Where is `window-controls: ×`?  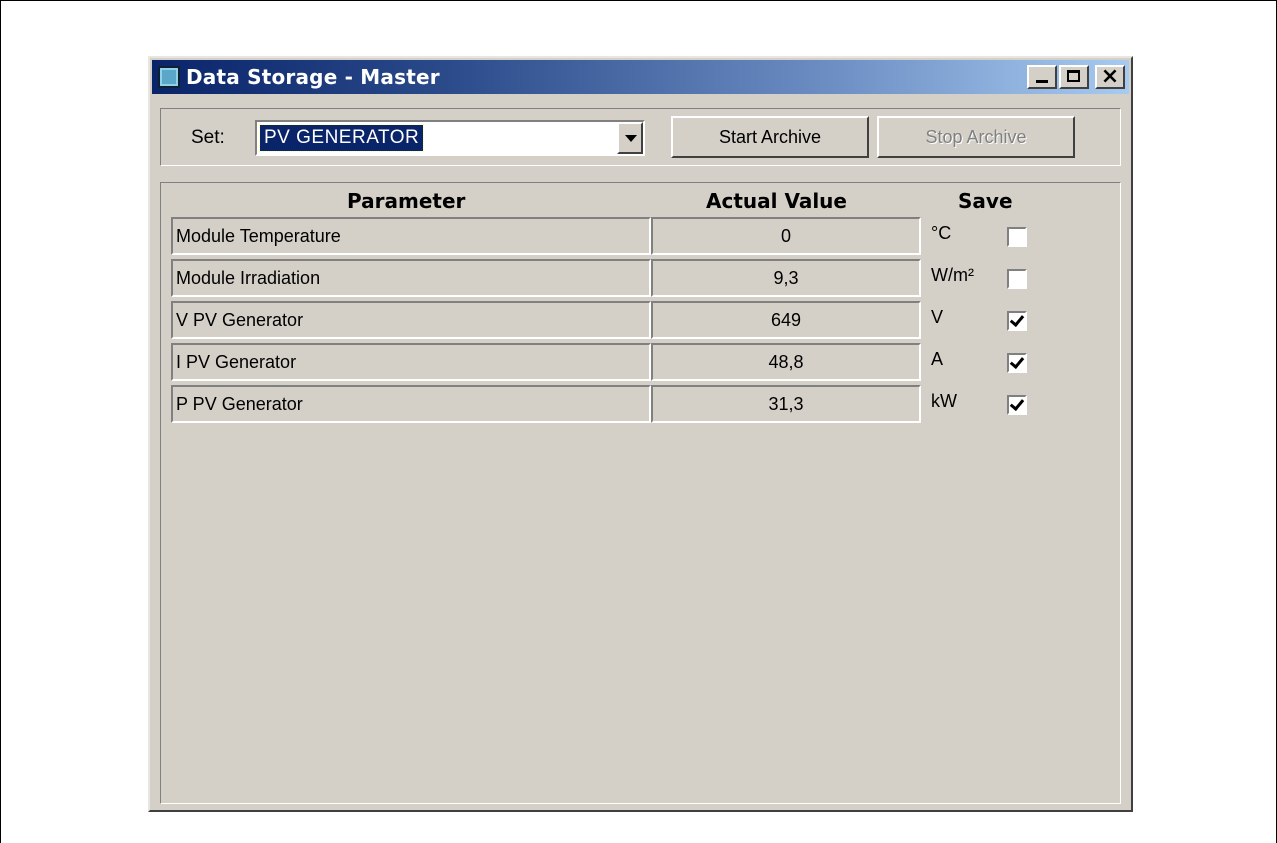
window-controls: × is located at coordinates (1076, 76).